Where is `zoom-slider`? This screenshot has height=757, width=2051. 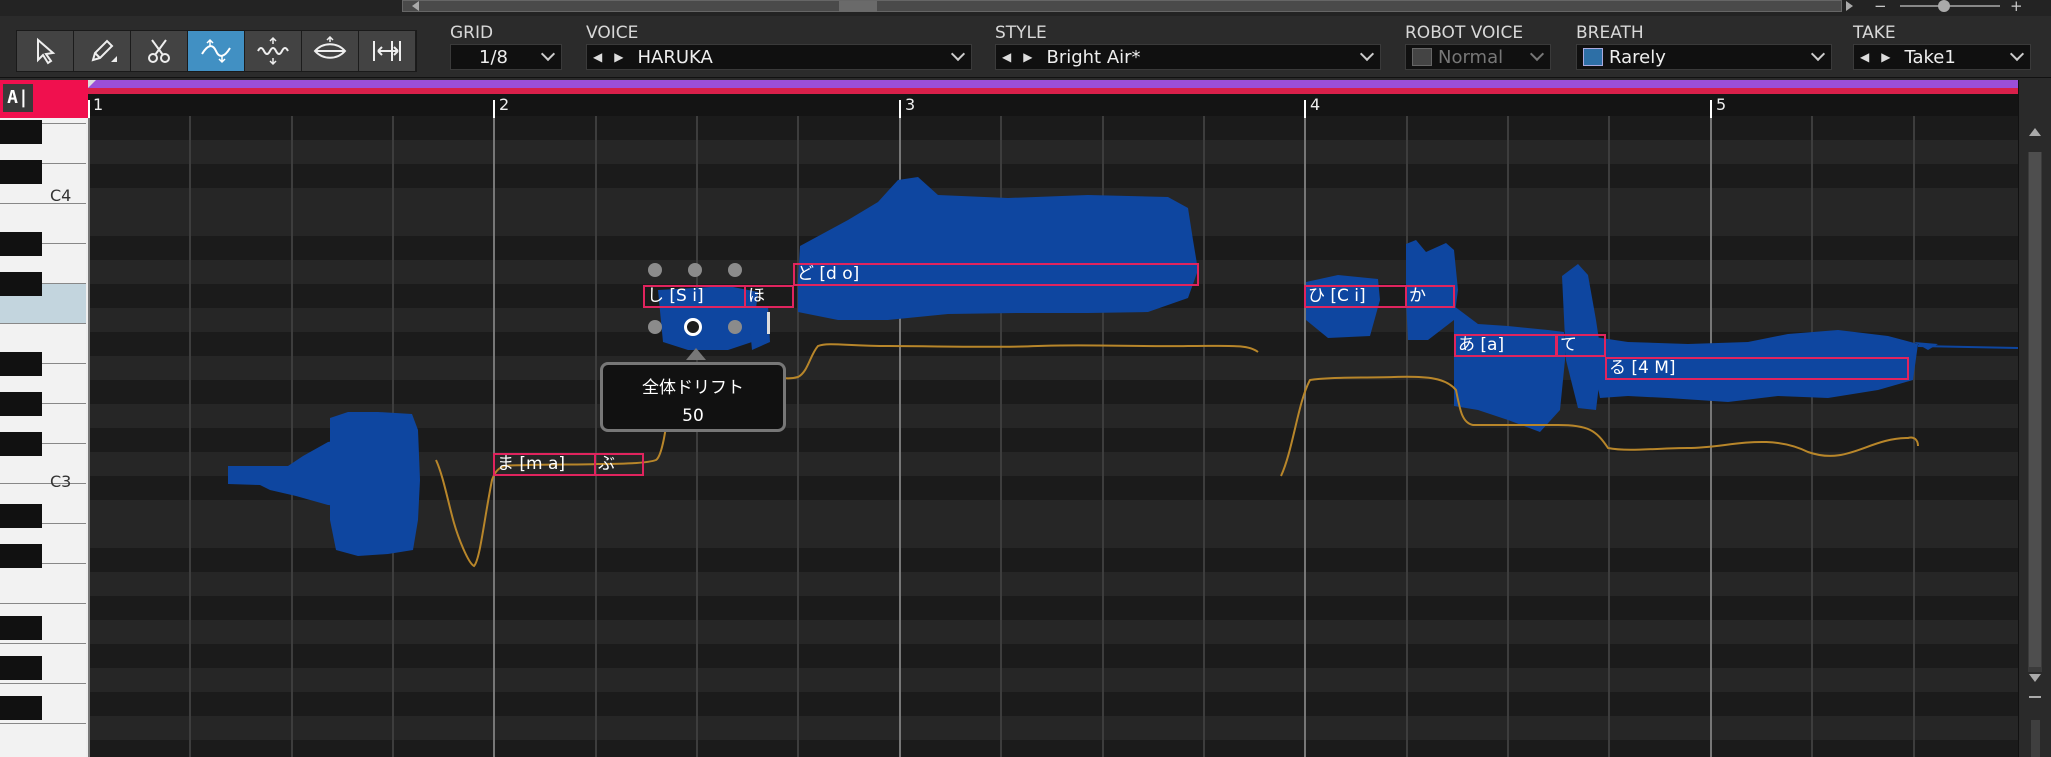 zoom-slider is located at coordinates (1950, 6).